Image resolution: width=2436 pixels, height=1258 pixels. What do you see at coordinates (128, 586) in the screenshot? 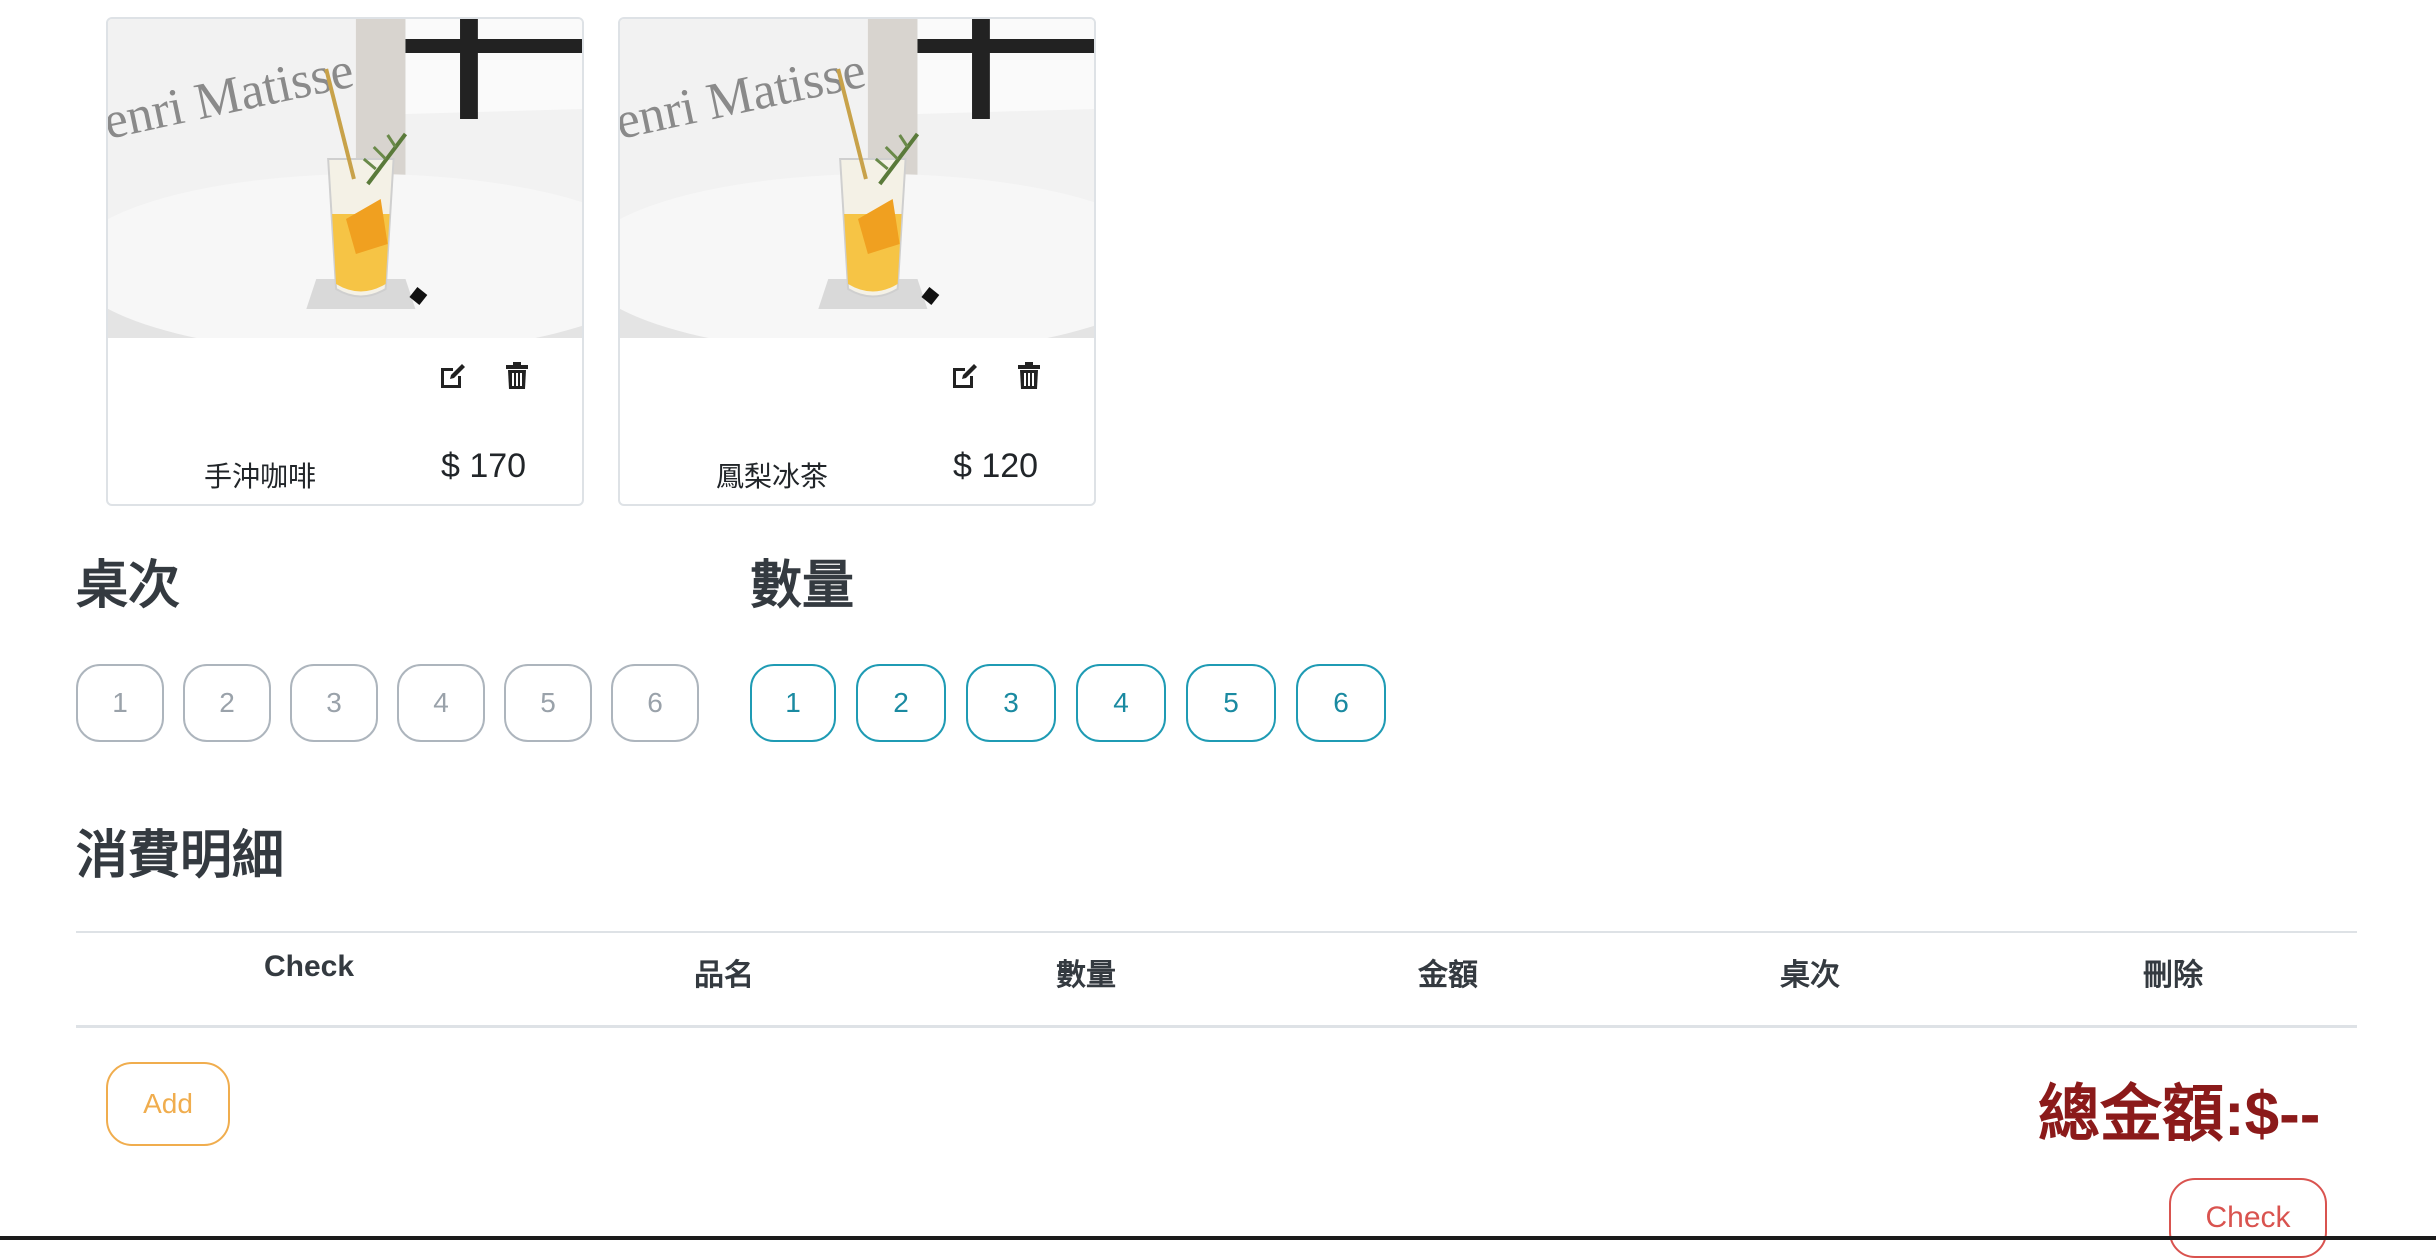
I see `table-section-title: 桌次` at bounding box center [128, 586].